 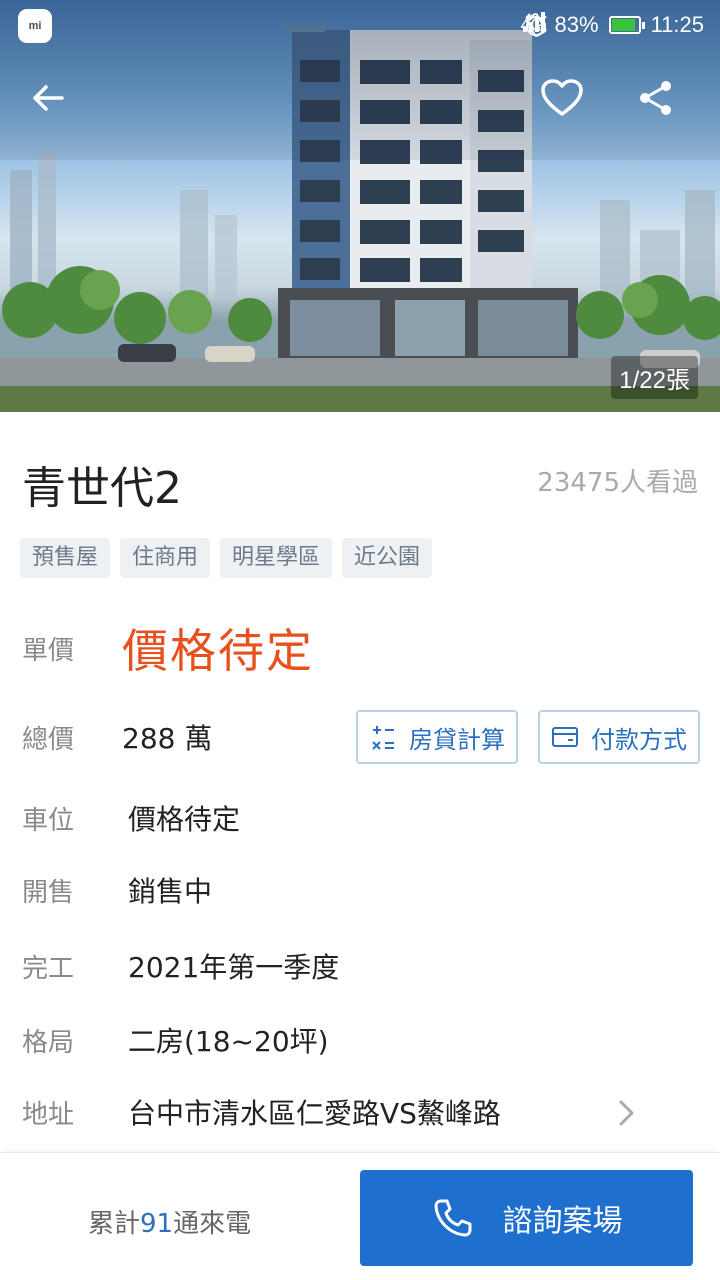 I want to click on unit-price-value: 價格待定, so click(x=218, y=651).